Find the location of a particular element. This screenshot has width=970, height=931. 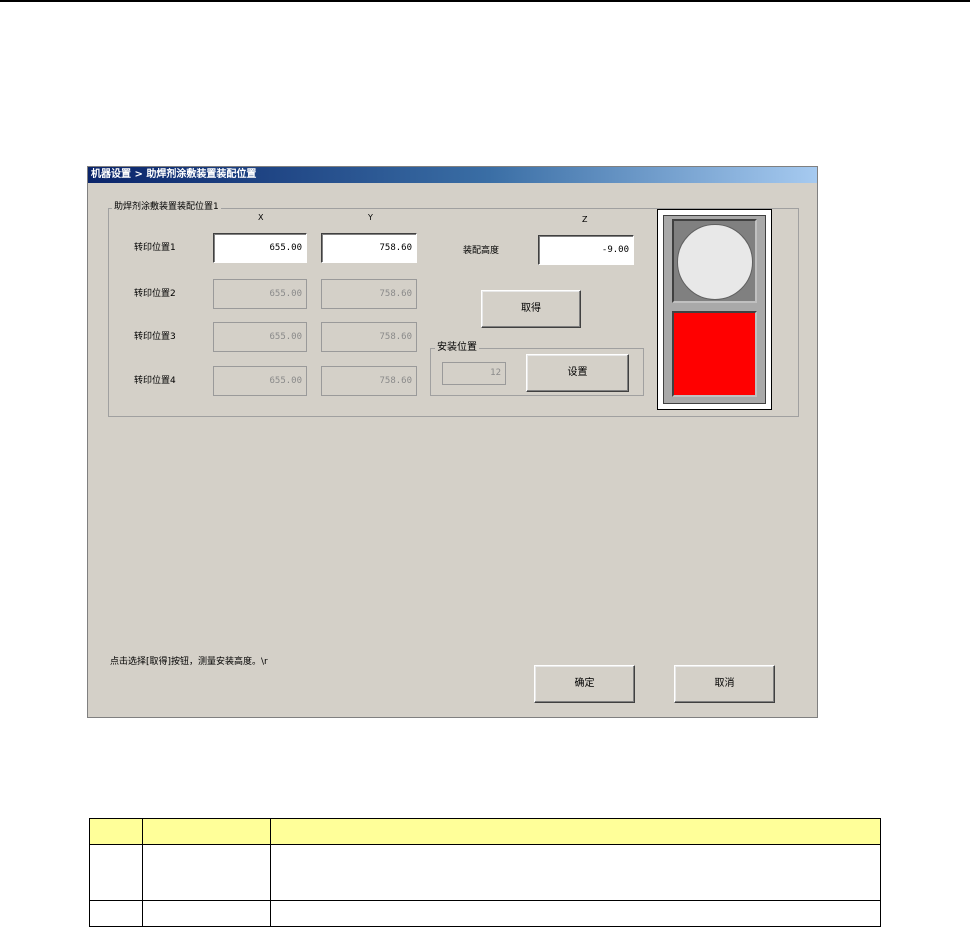

transfer-position-4-label: 转印位置4 is located at coordinates (155, 381).